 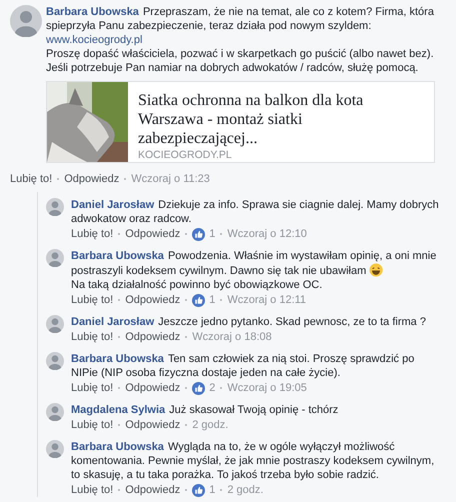 What do you see at coordinates (266, 300) in the screenshot?
I see `comment-time: Wczoraj o 12:11` at bounding box center [266, 300].